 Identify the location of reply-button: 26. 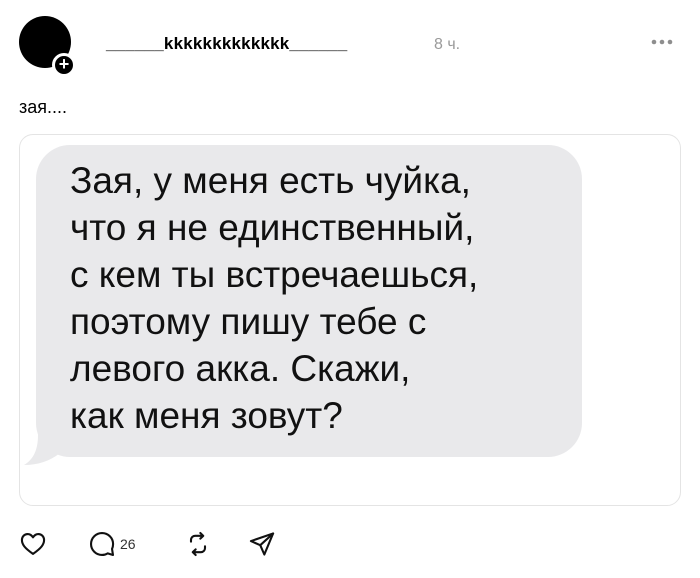
(112, 544).